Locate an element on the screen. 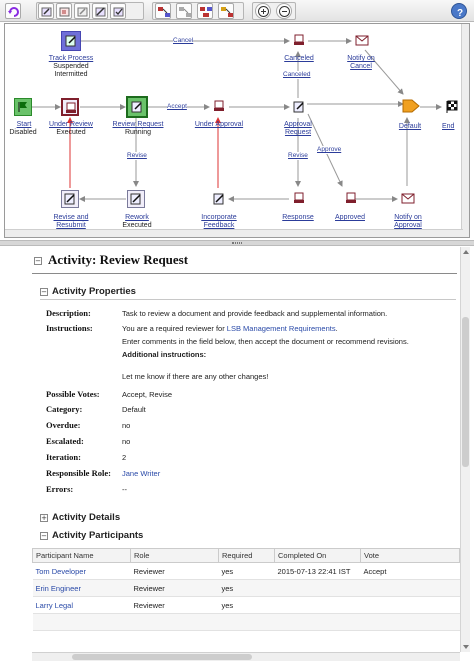 The width and height of the screenshot is (474, 665). vote-cell: Accept is located at coordinates (410, 571).